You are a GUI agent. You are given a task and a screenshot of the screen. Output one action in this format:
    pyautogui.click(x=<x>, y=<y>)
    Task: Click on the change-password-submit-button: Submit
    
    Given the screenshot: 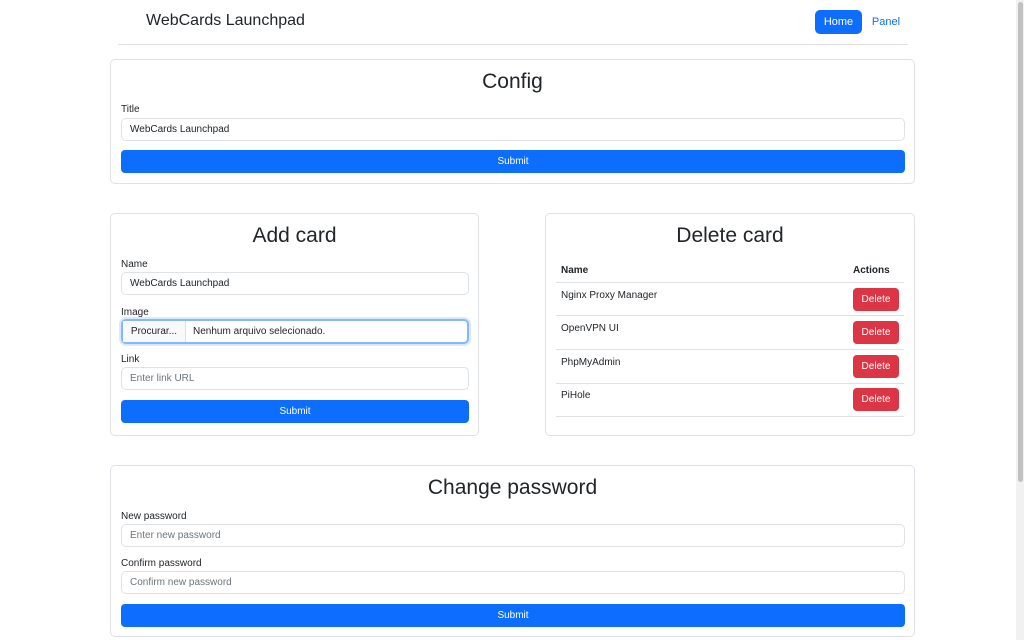 What is the action you would take?
    pyautogui.click(x=513, y=615)
    